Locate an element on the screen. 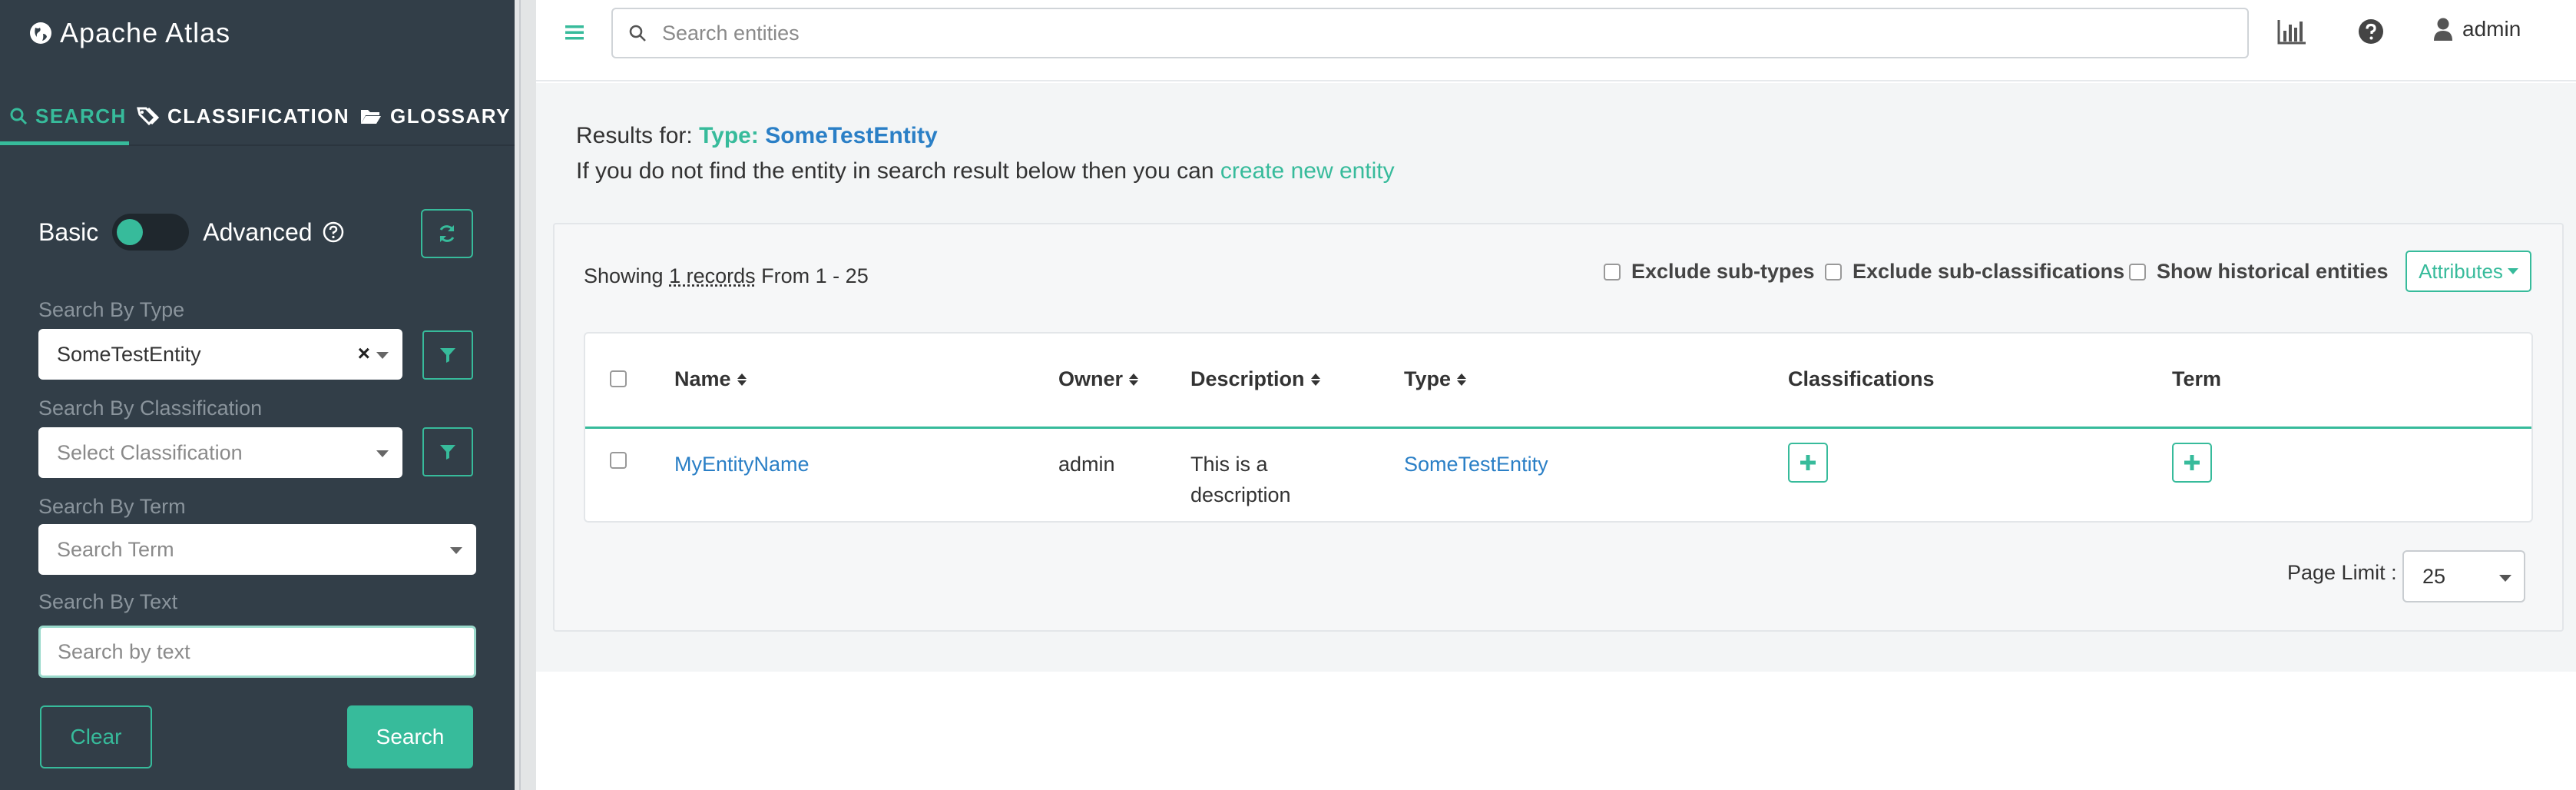 The height and width of the screenshot is (790, 2576). attributes-label: Attributes is located at coordinates (2461, 271).